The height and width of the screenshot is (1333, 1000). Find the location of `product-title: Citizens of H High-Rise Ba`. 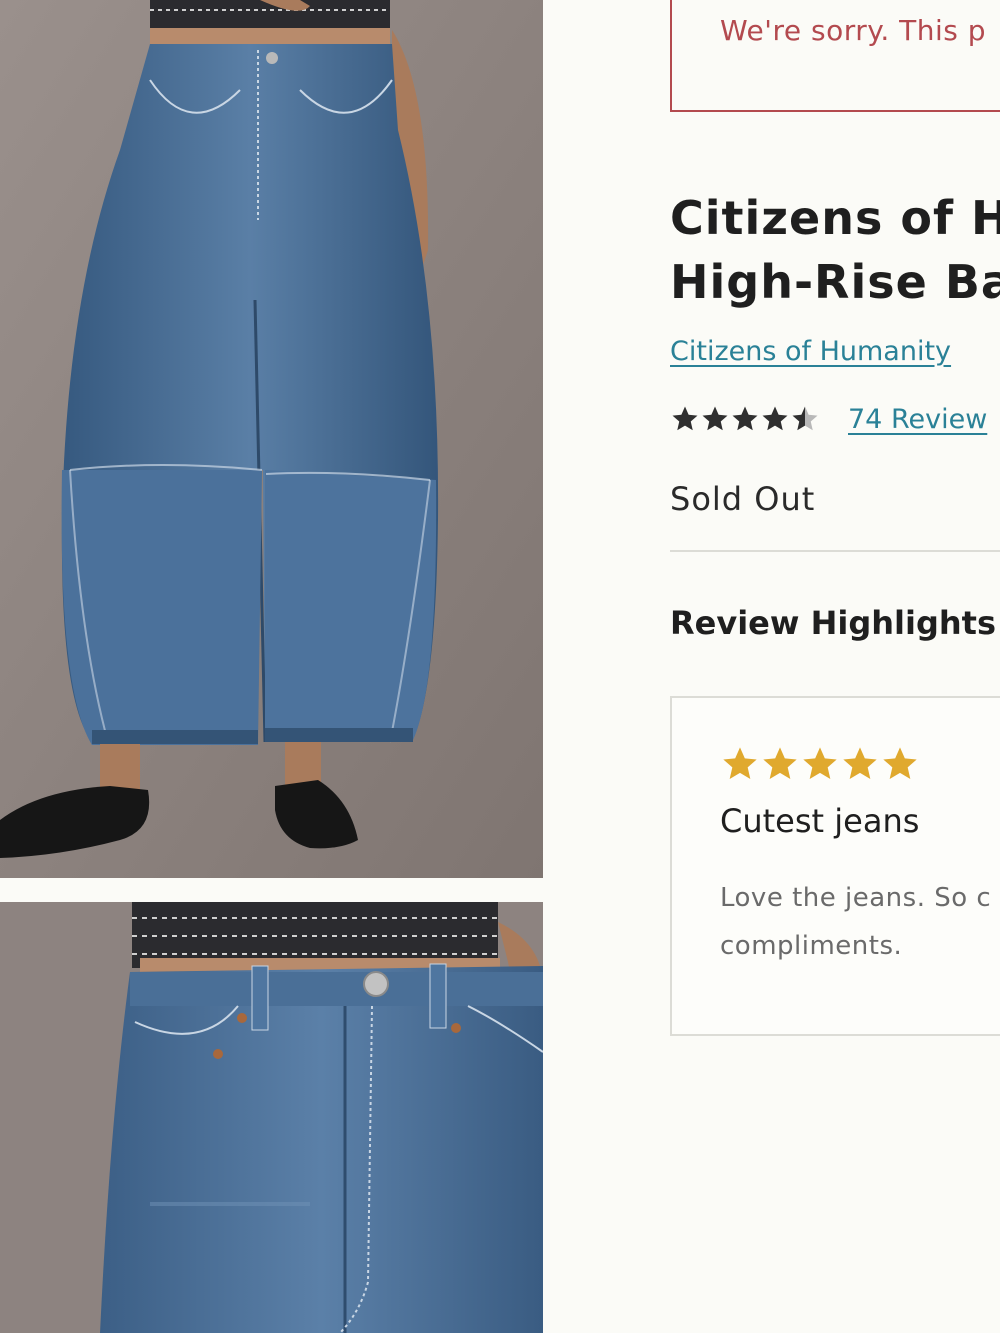

product-title: Citizens of H High-Rise Ba is located at coordinates (835, 250).